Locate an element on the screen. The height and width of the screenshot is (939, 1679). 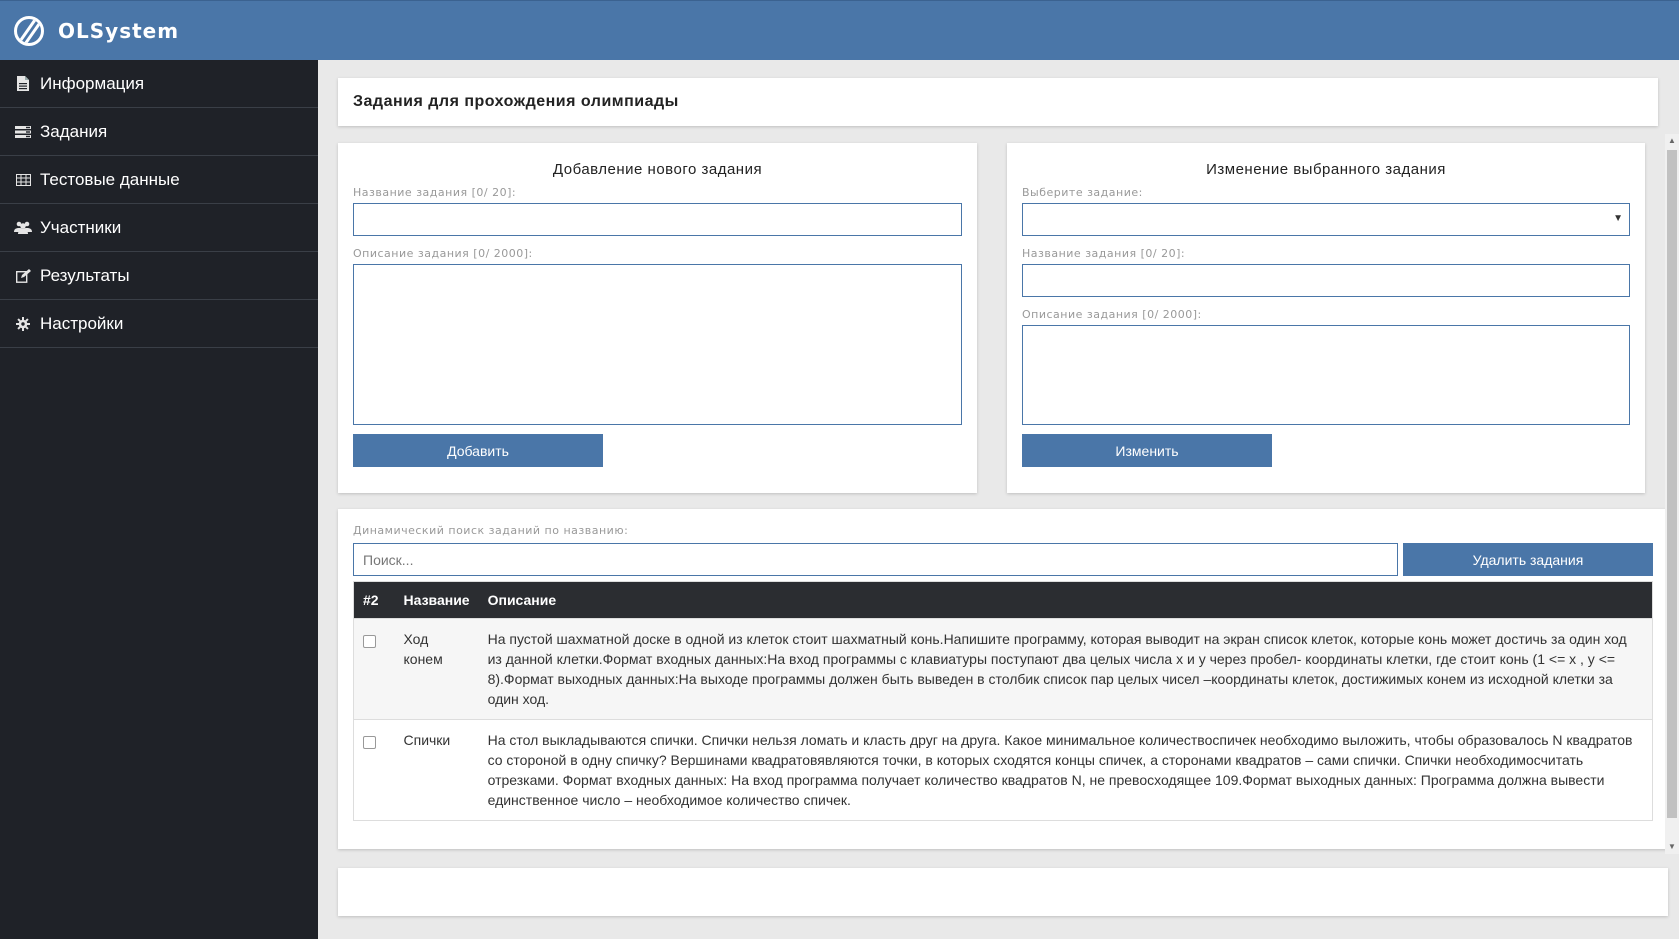
scroll-down-icon: ▼ is located at coordinates (1672, 847).